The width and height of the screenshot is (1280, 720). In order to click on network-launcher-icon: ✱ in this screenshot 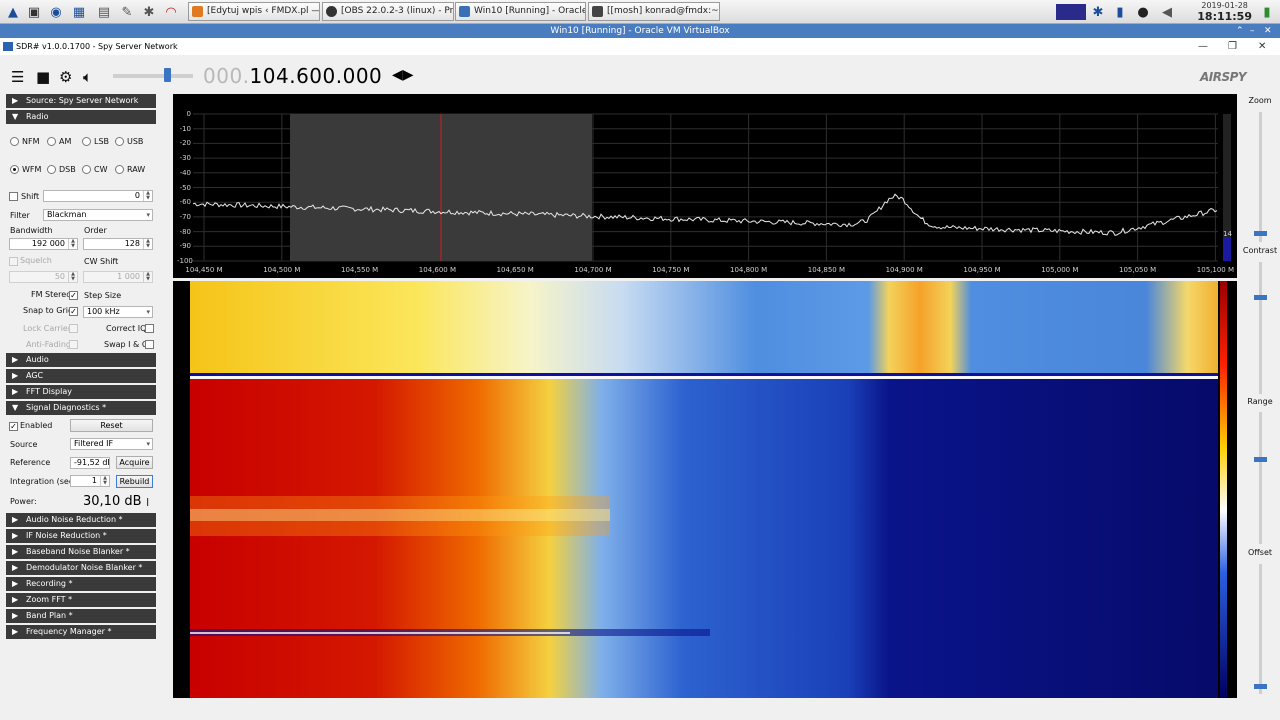, I will do `click(149, 12)`.